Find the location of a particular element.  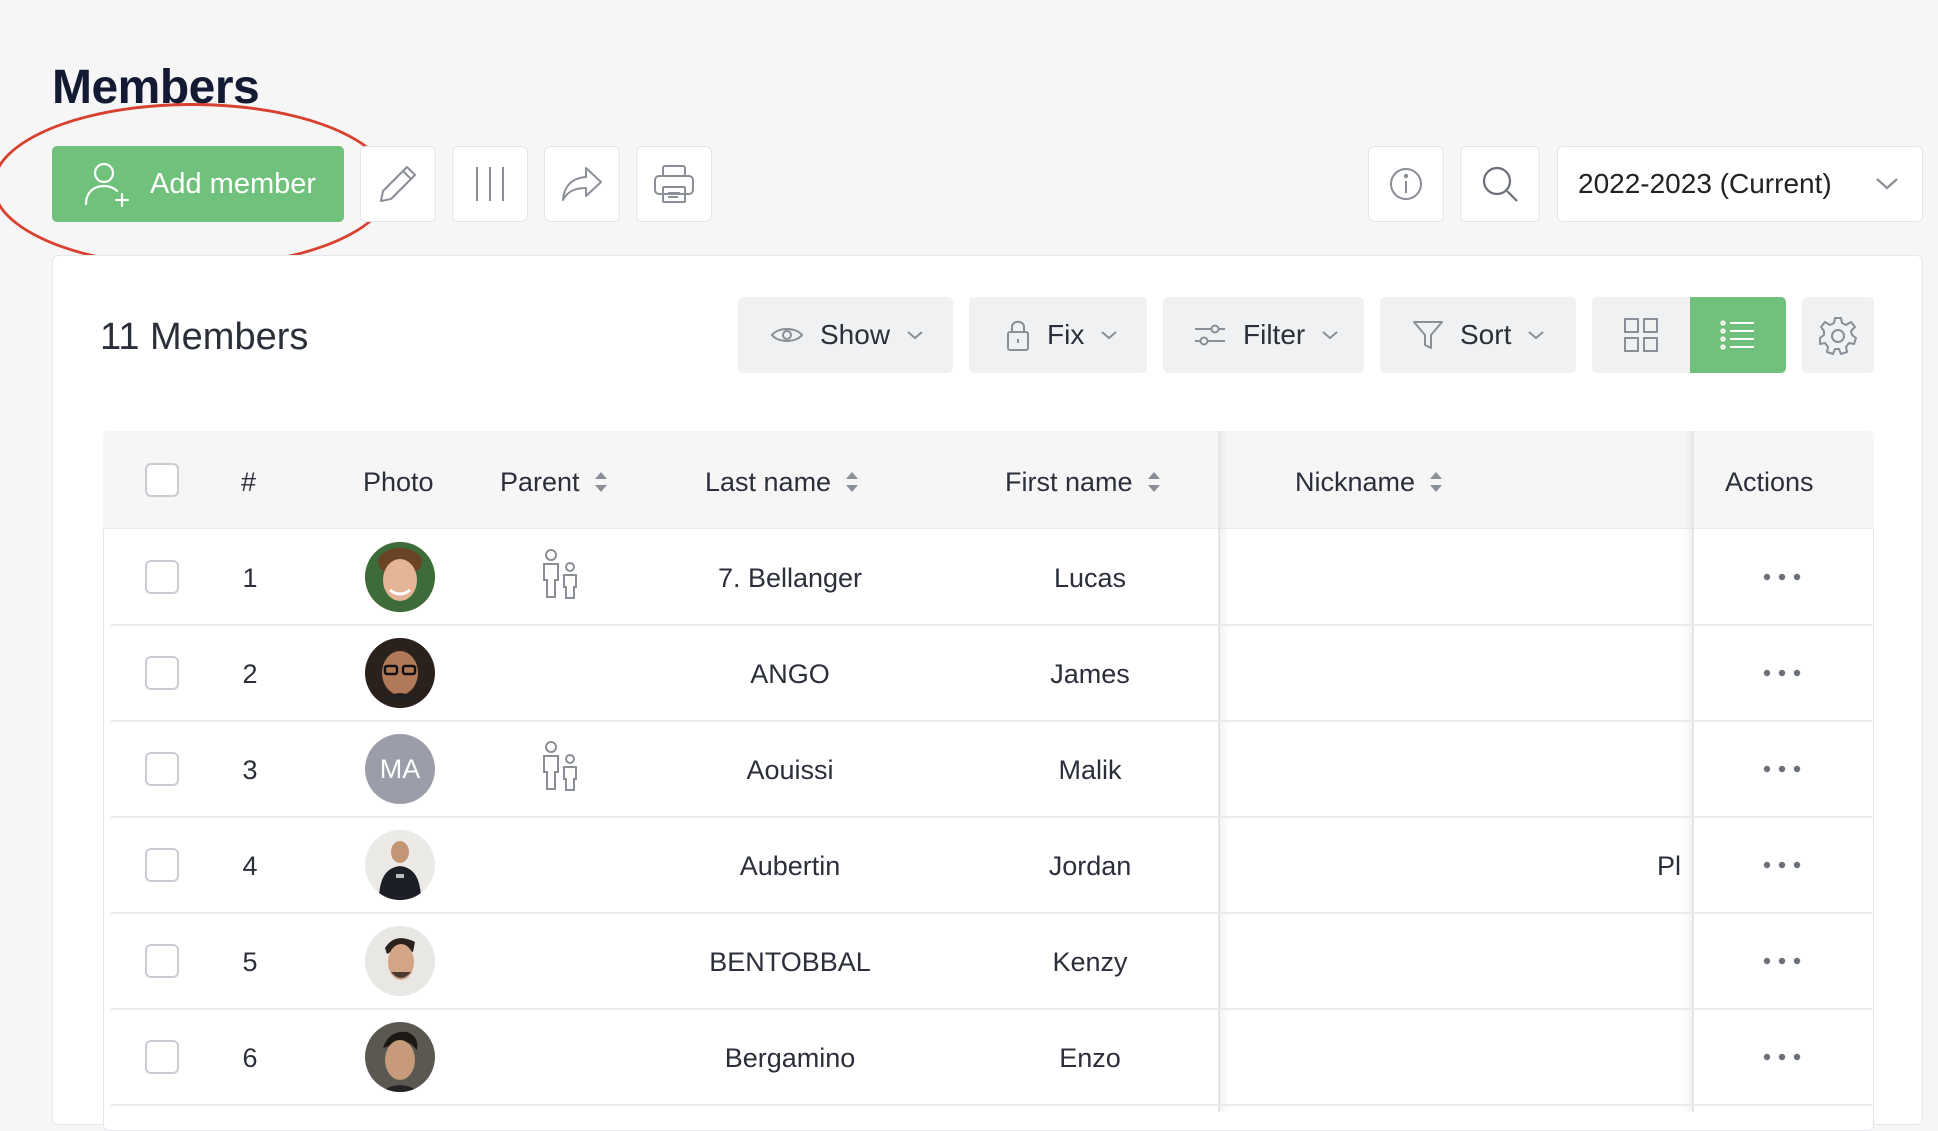

season-select: 2022-2023 (Current) is located at coordinates (1740, 184).